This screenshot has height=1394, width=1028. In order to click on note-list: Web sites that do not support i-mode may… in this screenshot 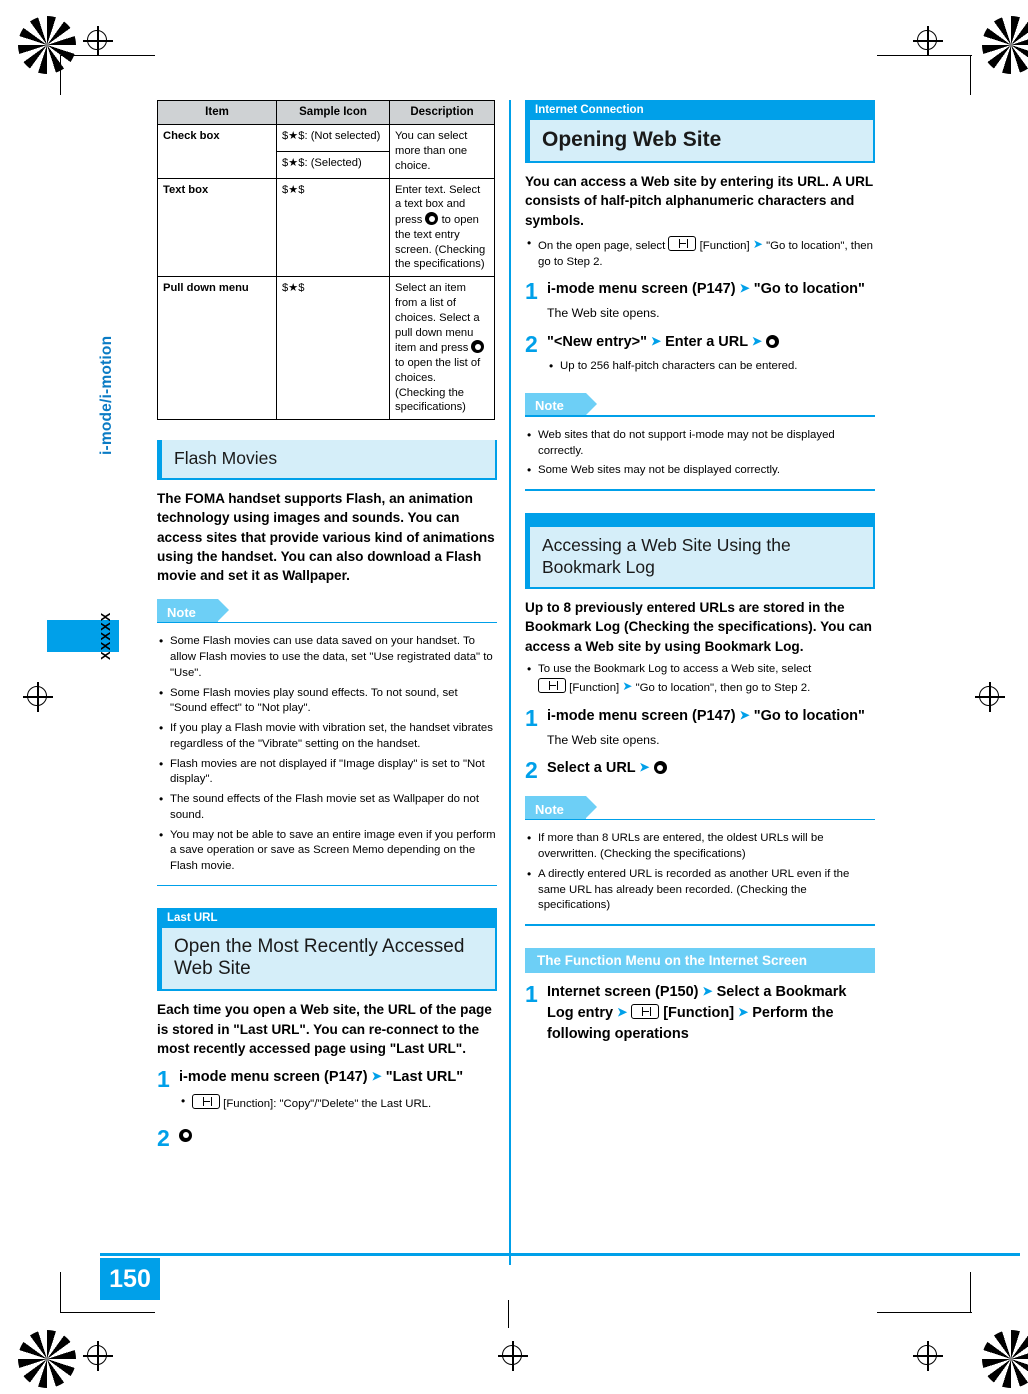, I will do `click(700, 453)`.